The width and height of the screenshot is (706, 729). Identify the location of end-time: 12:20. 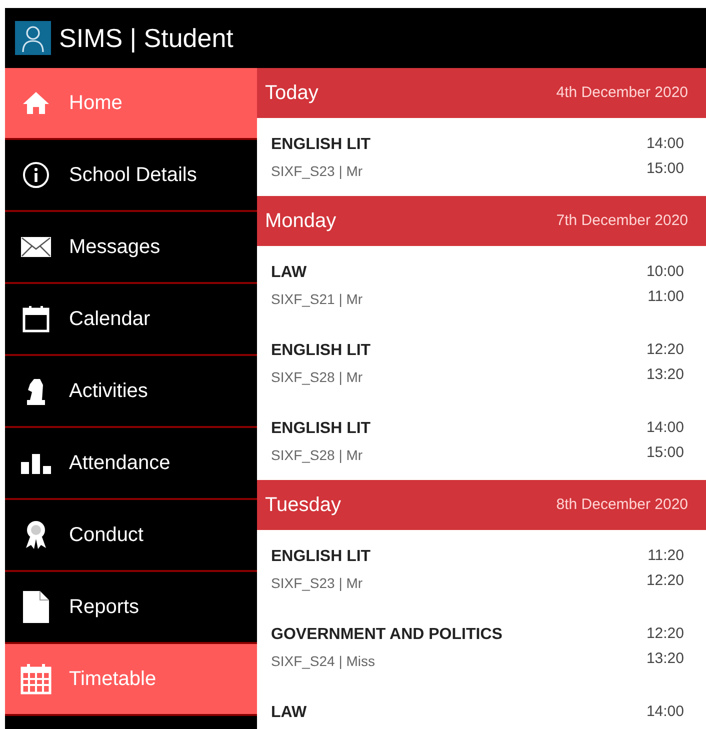
(665, 580).